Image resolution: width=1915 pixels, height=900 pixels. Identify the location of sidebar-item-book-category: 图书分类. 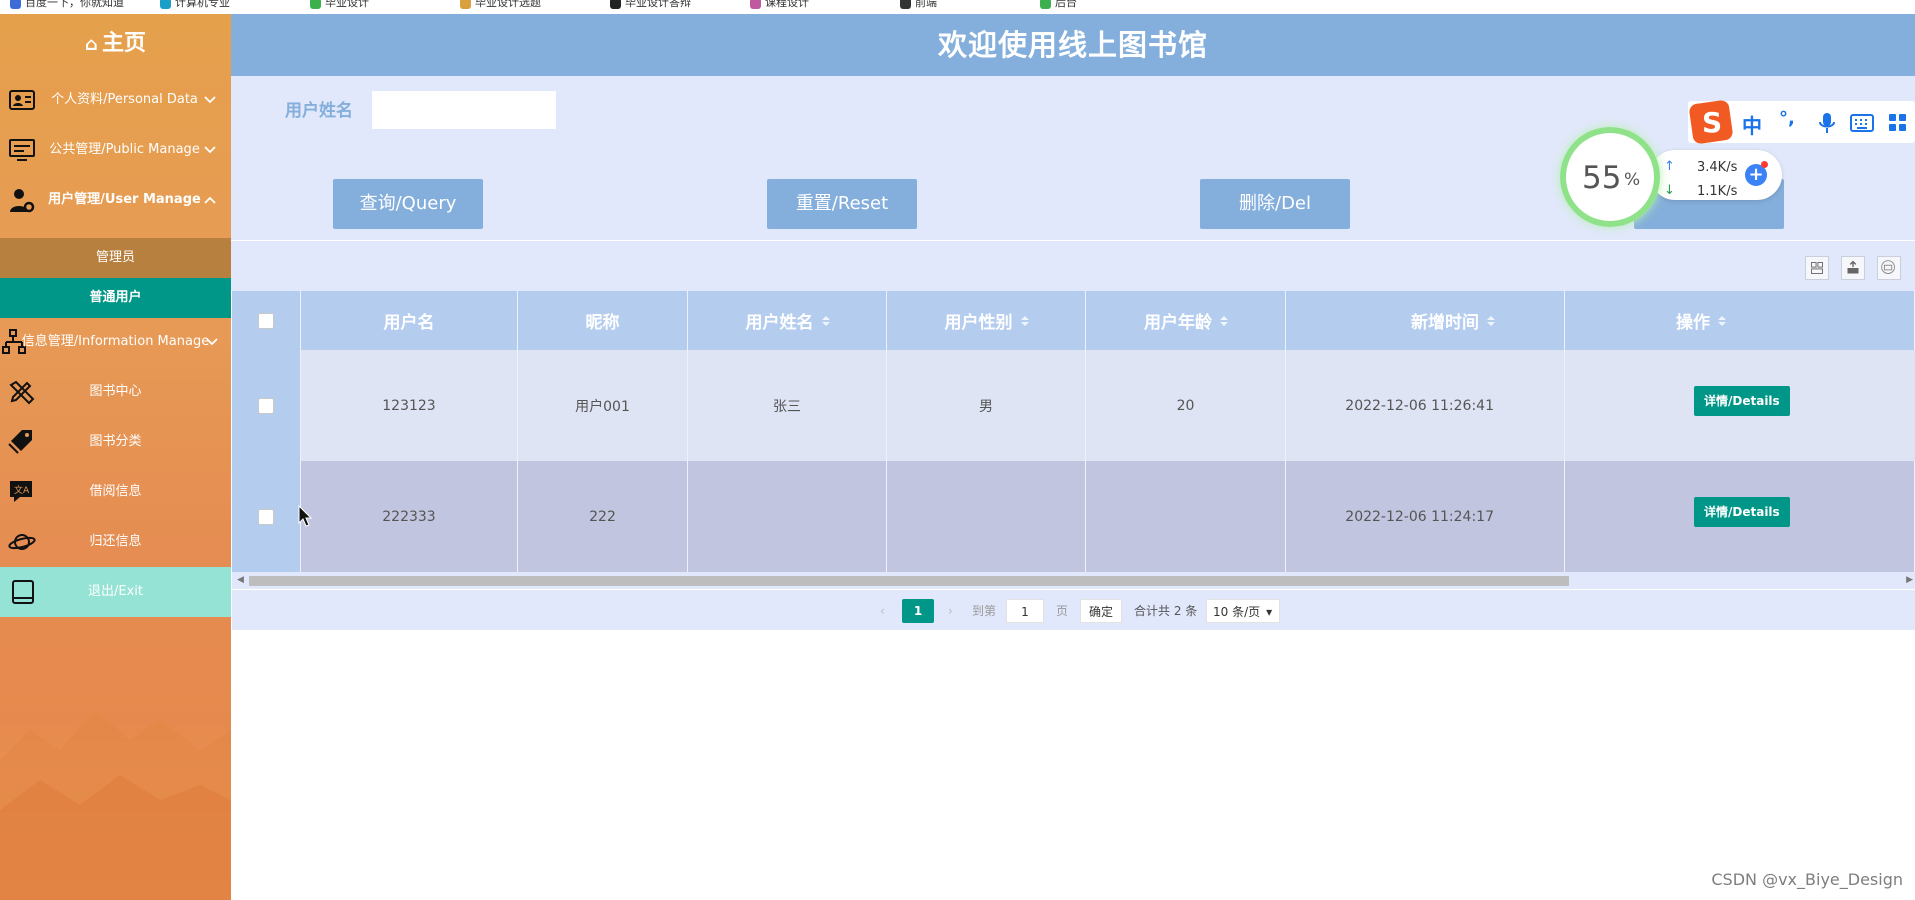
(115, 442).